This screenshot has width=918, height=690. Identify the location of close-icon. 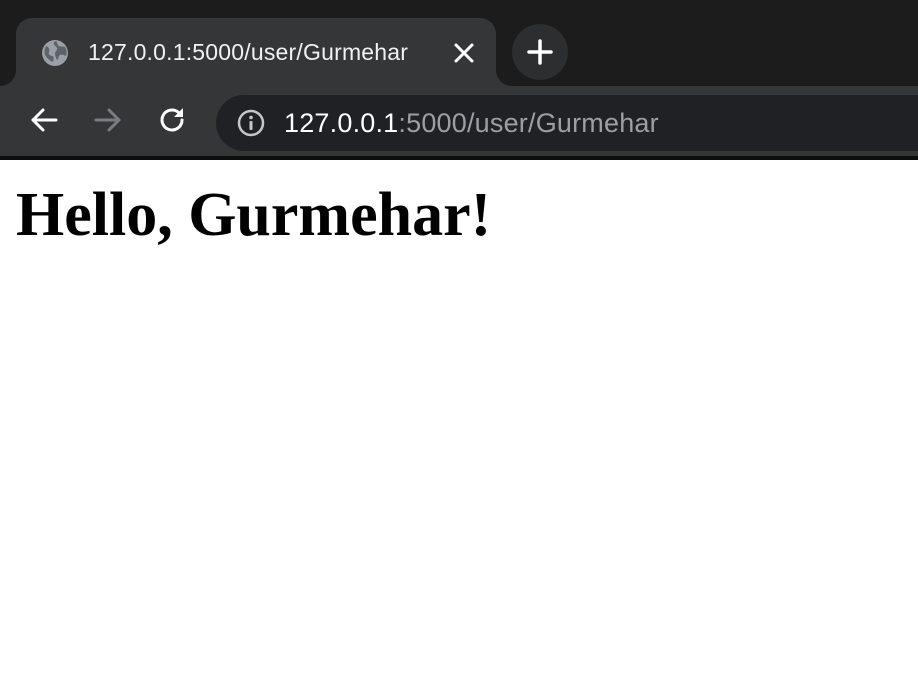
(464, 53).